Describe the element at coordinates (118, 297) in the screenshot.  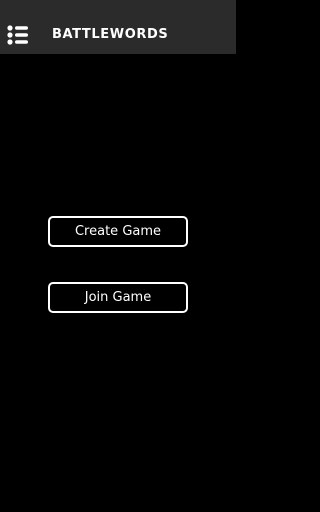
I see `join-game-button: Join Game` at that location.